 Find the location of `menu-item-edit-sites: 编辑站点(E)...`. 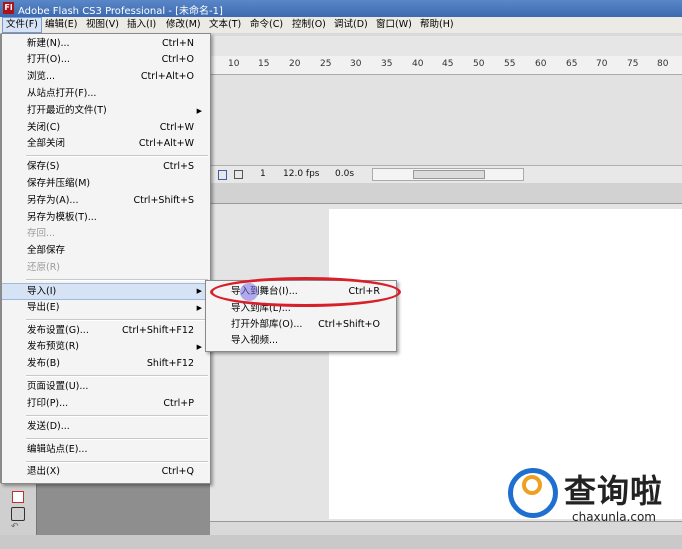

menu-item-edit-sites: 编辑站点(E)... is located at coordinates (106, 450).